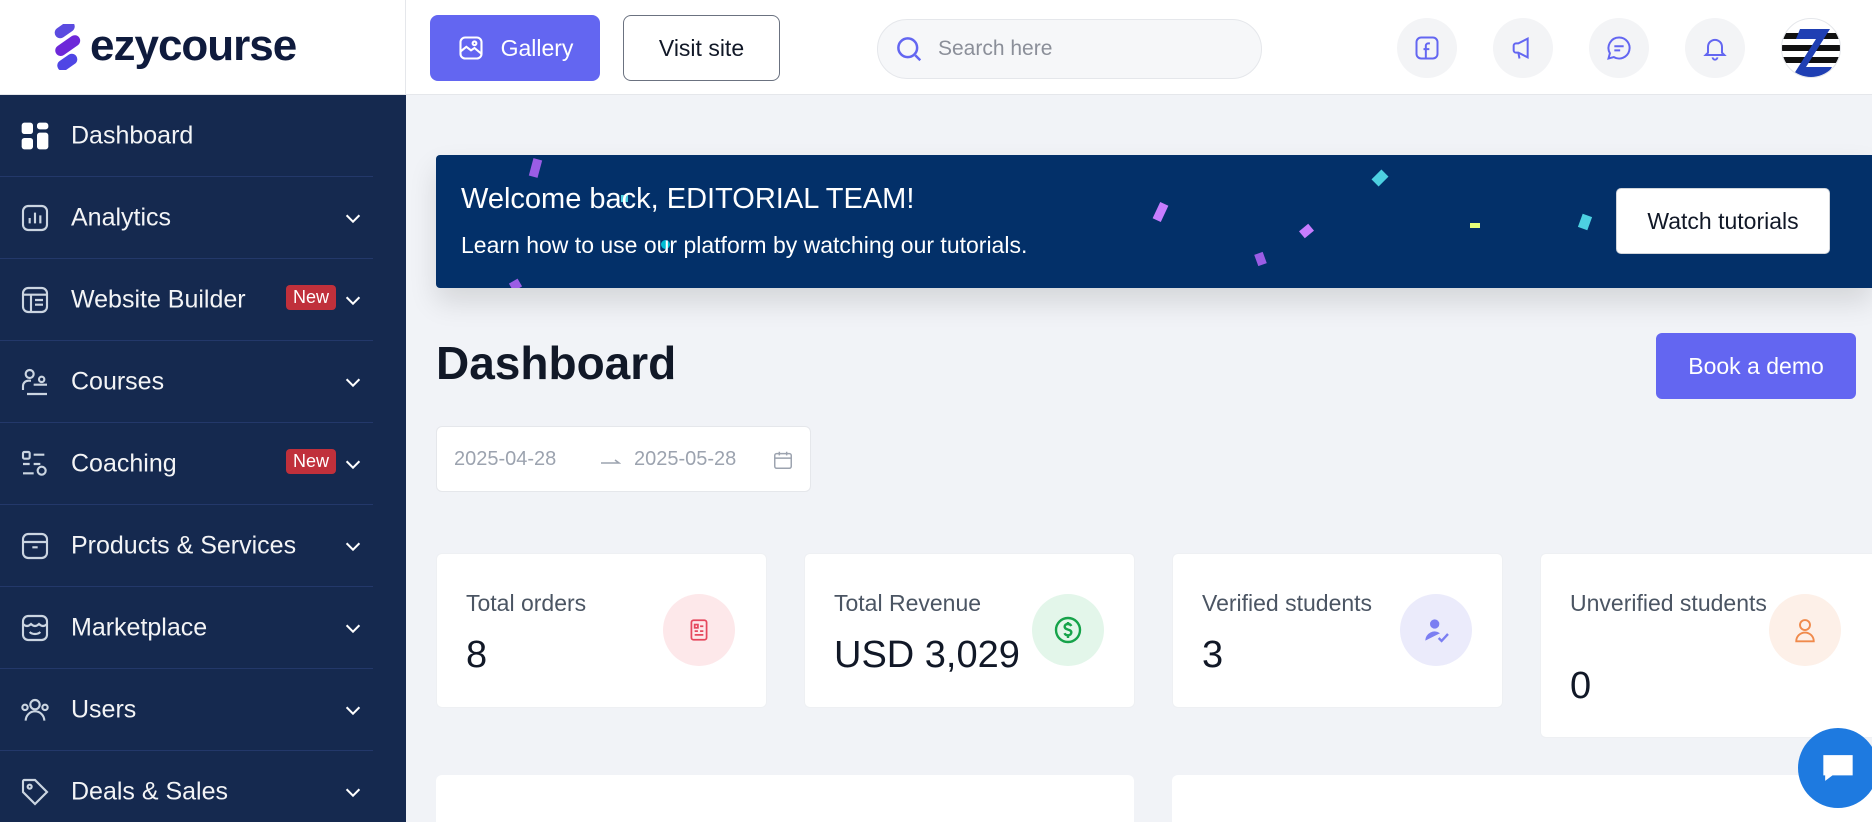 Image resolution: width=1872 pixels, height=822 pixels. What do you see at coordinates (1213, 655) in the screenshot?
I see `stat-value: 3` at bounding box center [1213, 655].